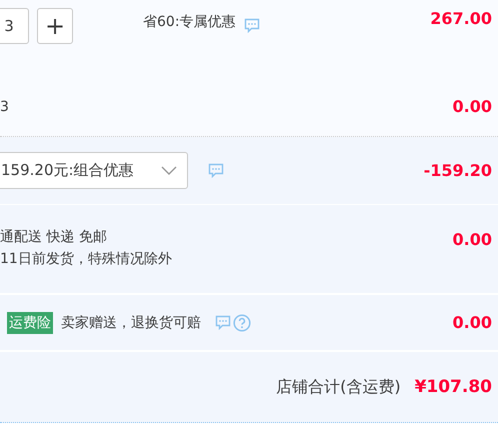  What do you see at coordinates (242, 323) in the screenshot?
I see `help-icon` at bounding box center [242, 323].